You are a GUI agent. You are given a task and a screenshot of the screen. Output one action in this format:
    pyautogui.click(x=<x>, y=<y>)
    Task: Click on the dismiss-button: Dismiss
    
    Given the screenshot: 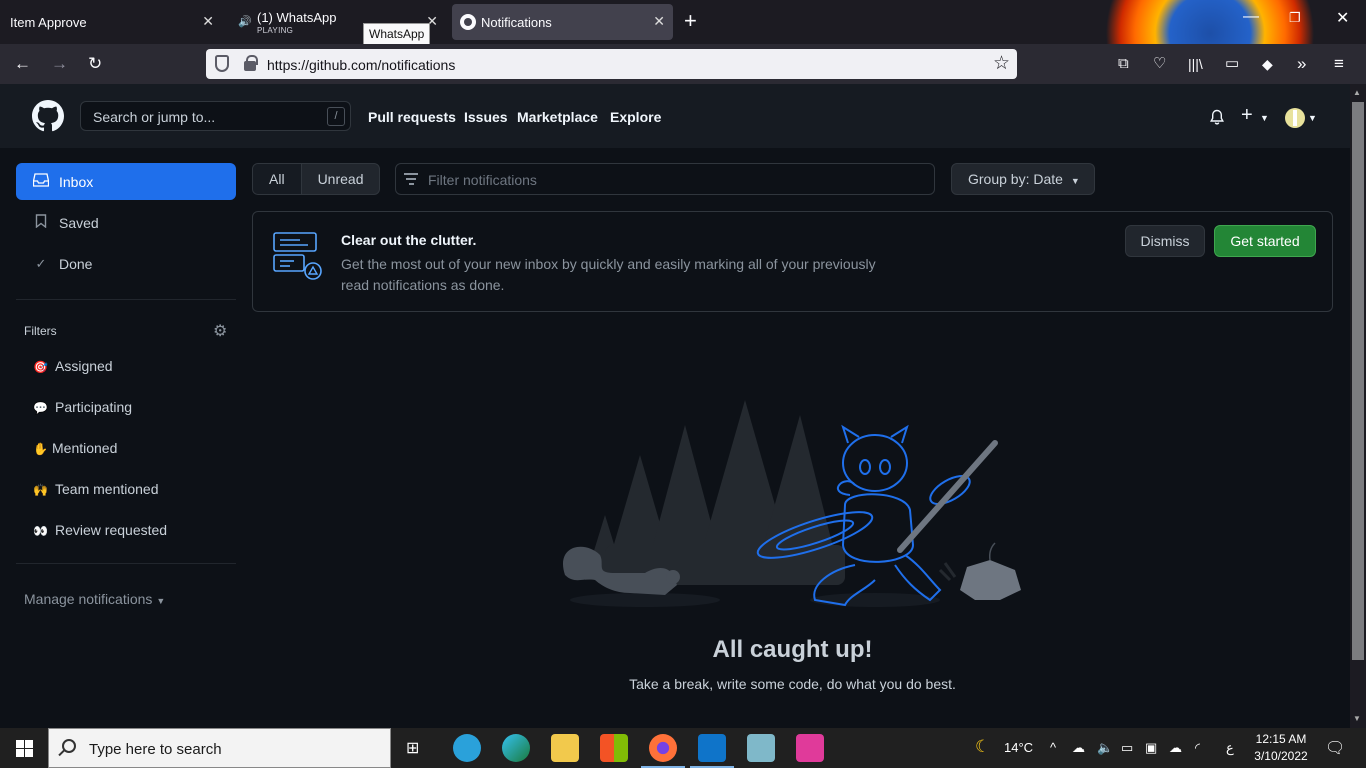 What is the action you would take?
    pyautogui.click(x=1165, y=241)
    